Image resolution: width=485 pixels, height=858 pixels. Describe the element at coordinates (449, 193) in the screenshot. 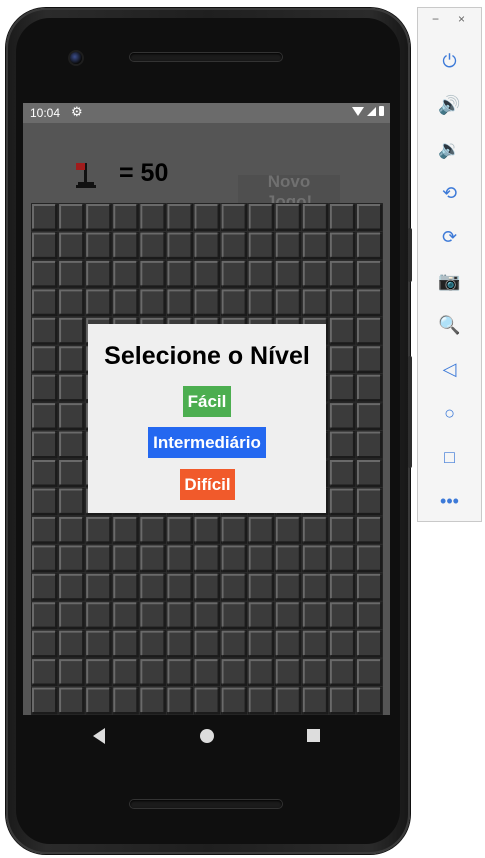

I see `rotate-left-icon: ⟲` at that location.